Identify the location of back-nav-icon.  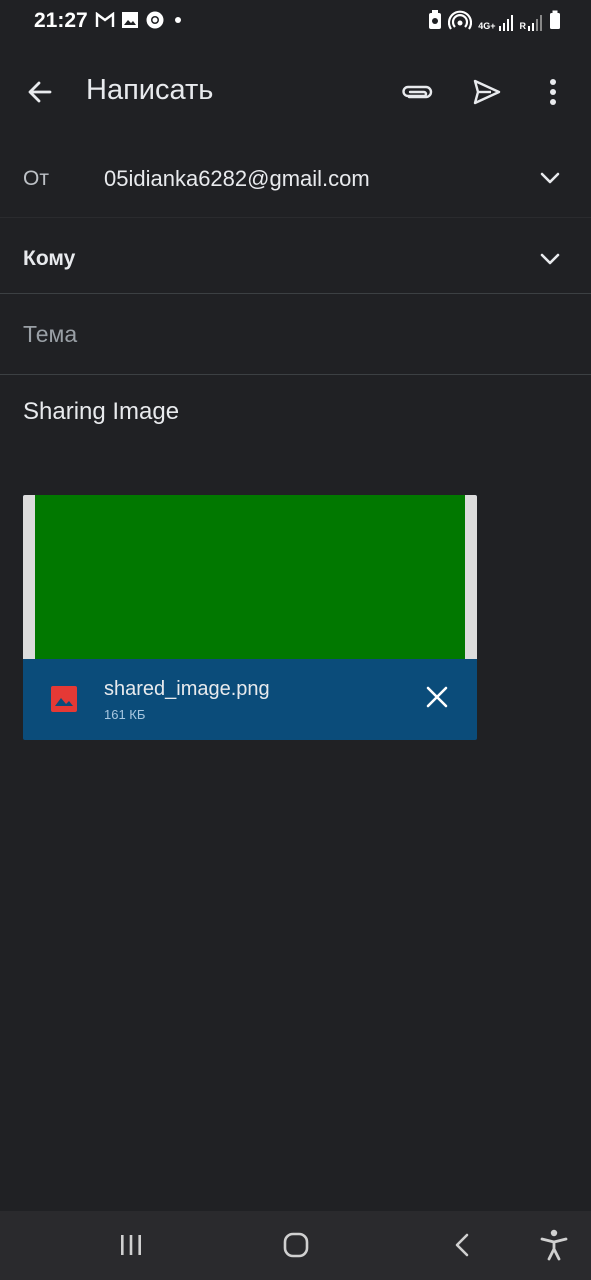
(462, 1245).